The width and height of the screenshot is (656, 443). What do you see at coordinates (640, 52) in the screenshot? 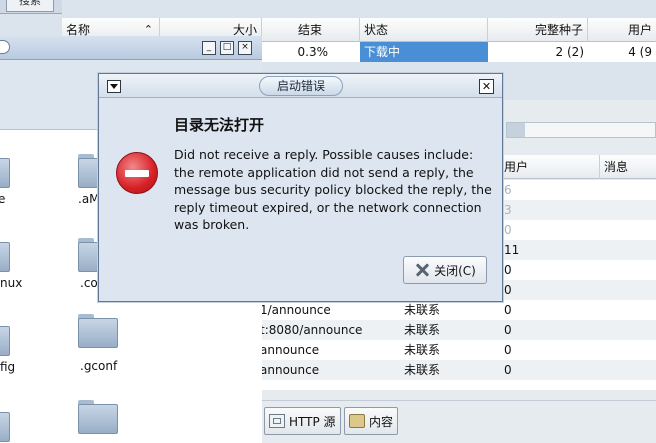
I see `torrent-peers: 4 (9` at bounding box center [640, 52].